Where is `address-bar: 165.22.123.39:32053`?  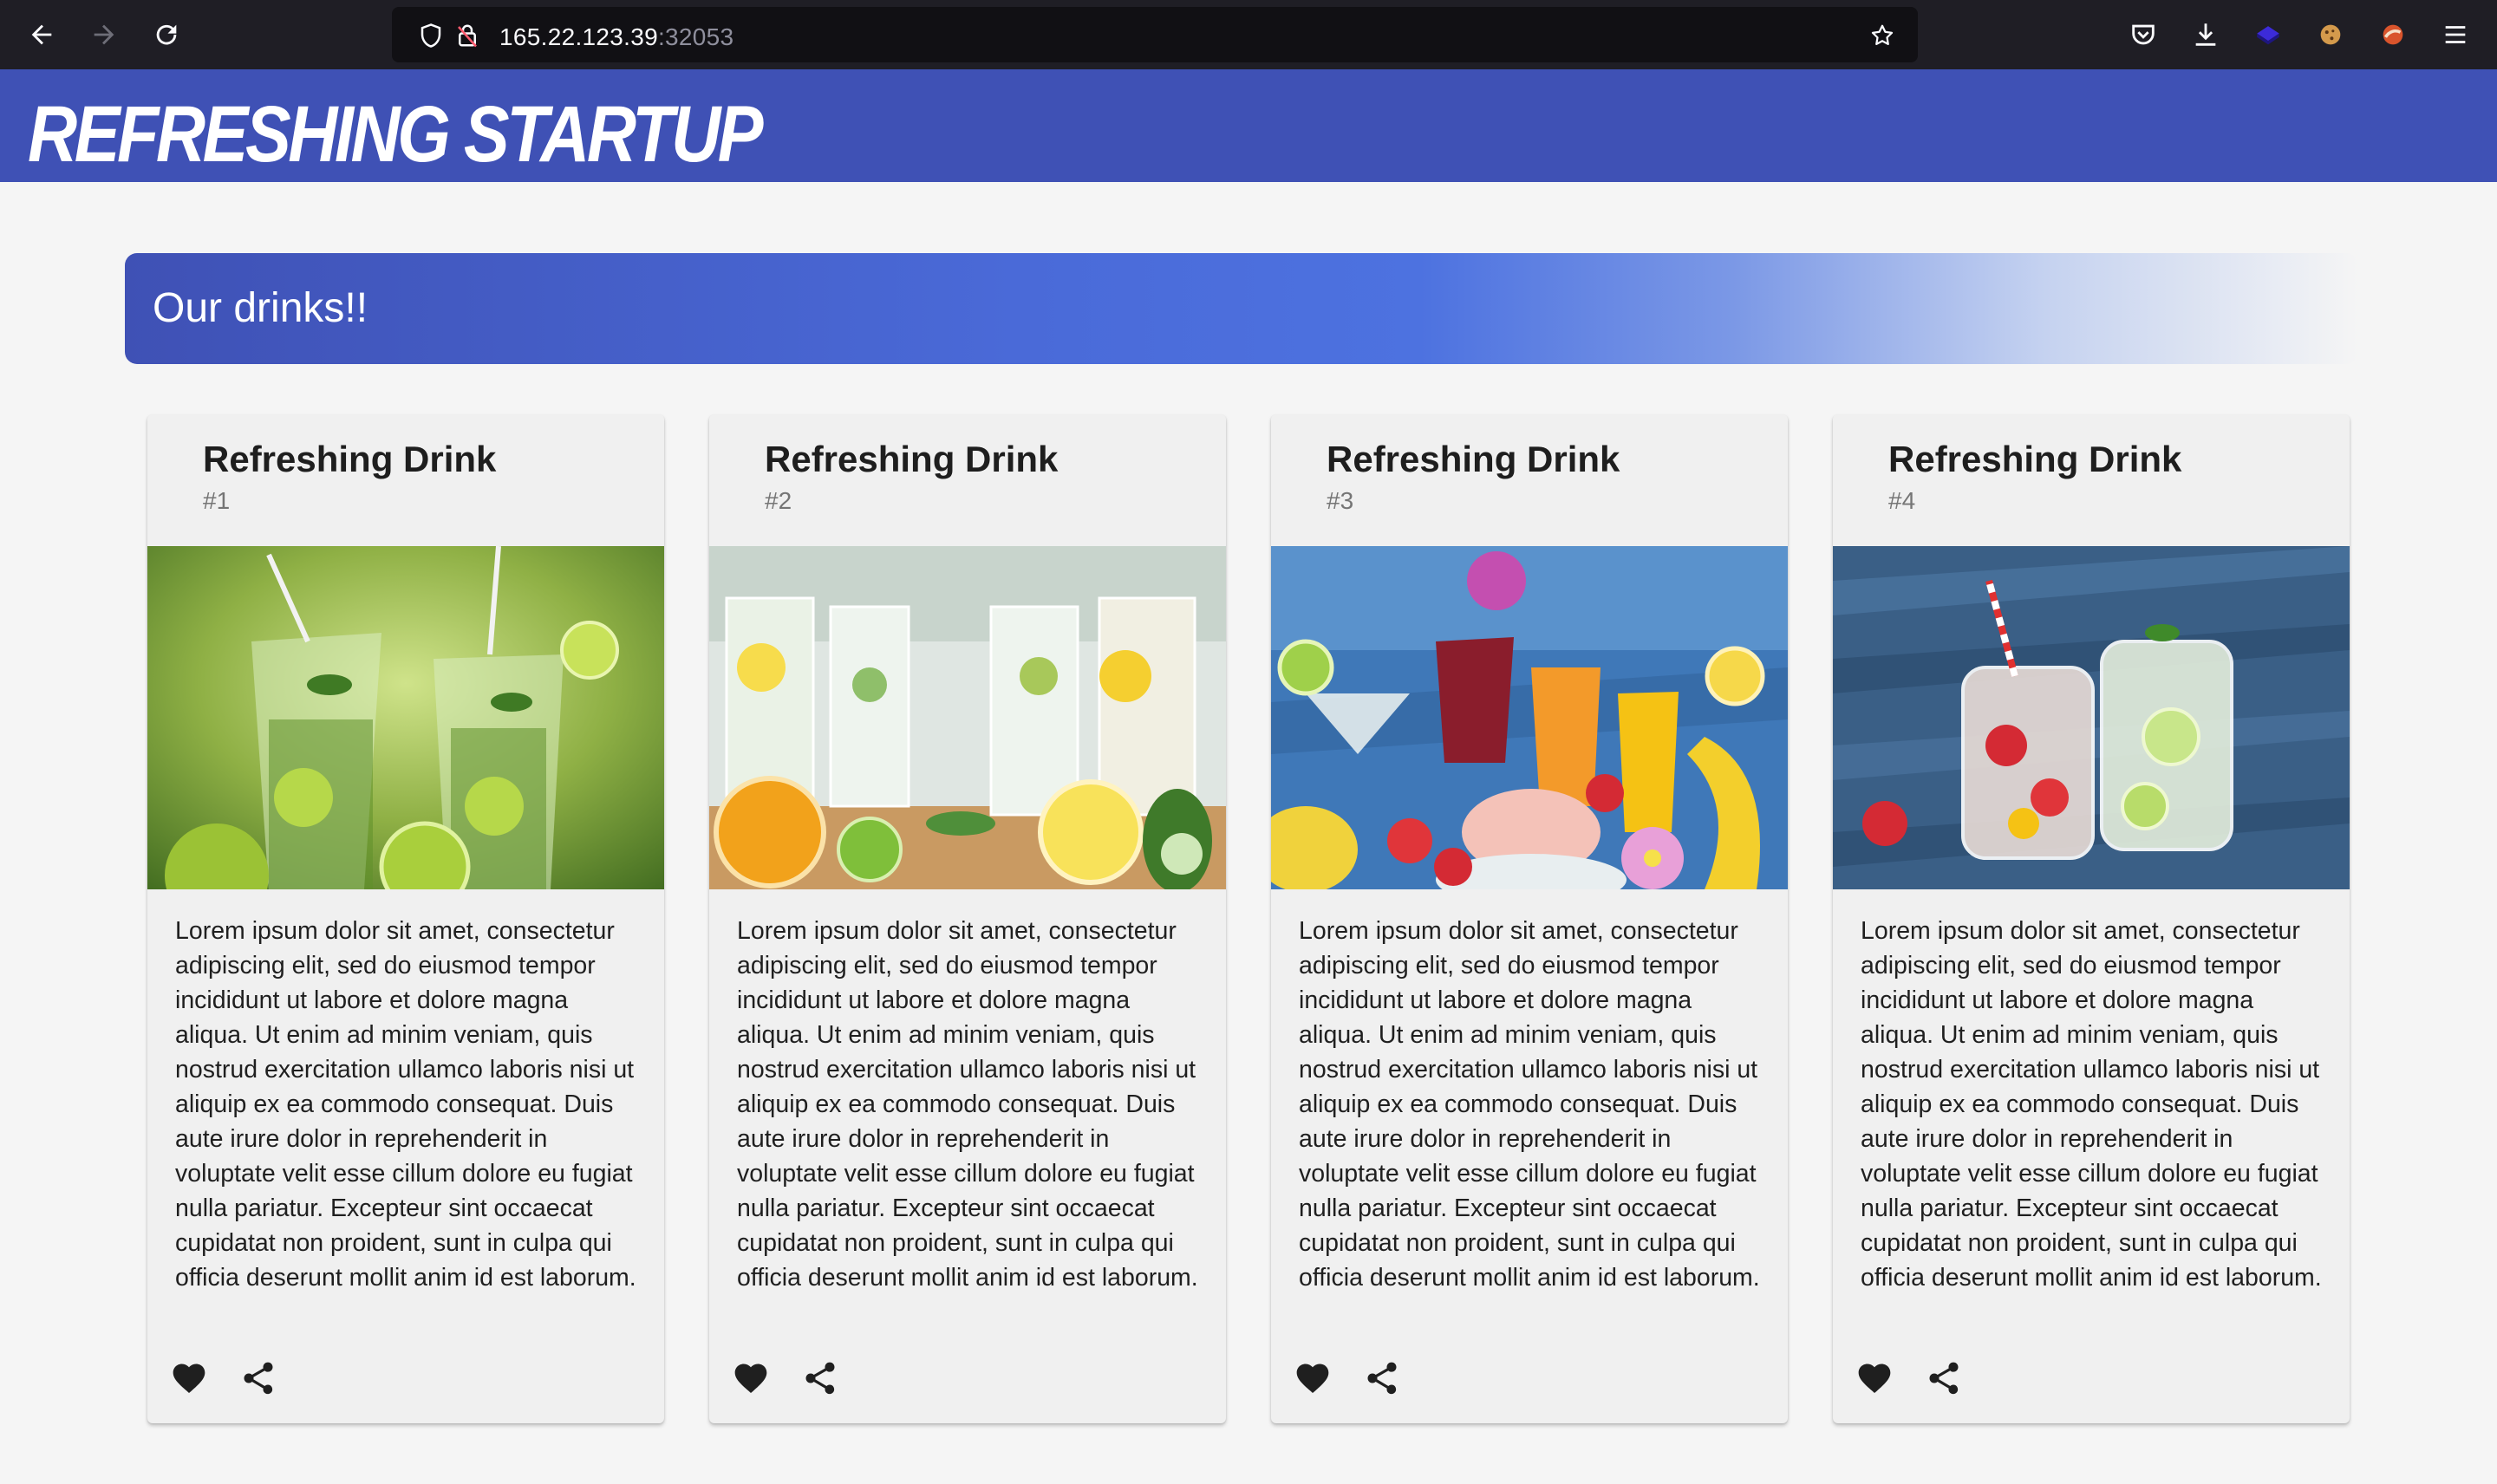
address-bar: 165.22.123.39:32053 is located at coordinates (1155, 34).